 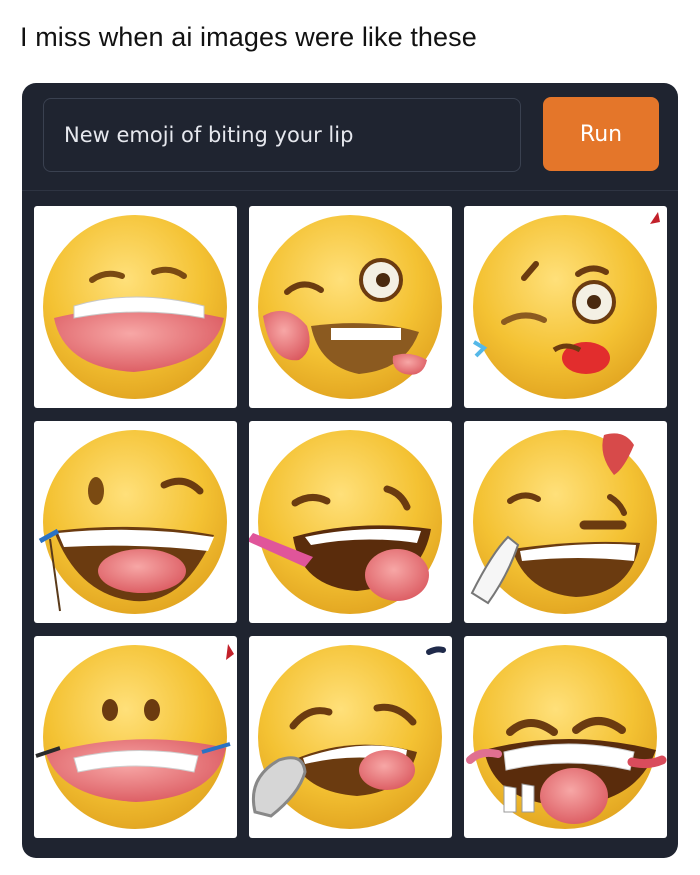 What do you see at coordinates (209, 135) in the screenshot?
I see `prompt-text: New emoji of biting your lip` at bounding box center [209, 135].